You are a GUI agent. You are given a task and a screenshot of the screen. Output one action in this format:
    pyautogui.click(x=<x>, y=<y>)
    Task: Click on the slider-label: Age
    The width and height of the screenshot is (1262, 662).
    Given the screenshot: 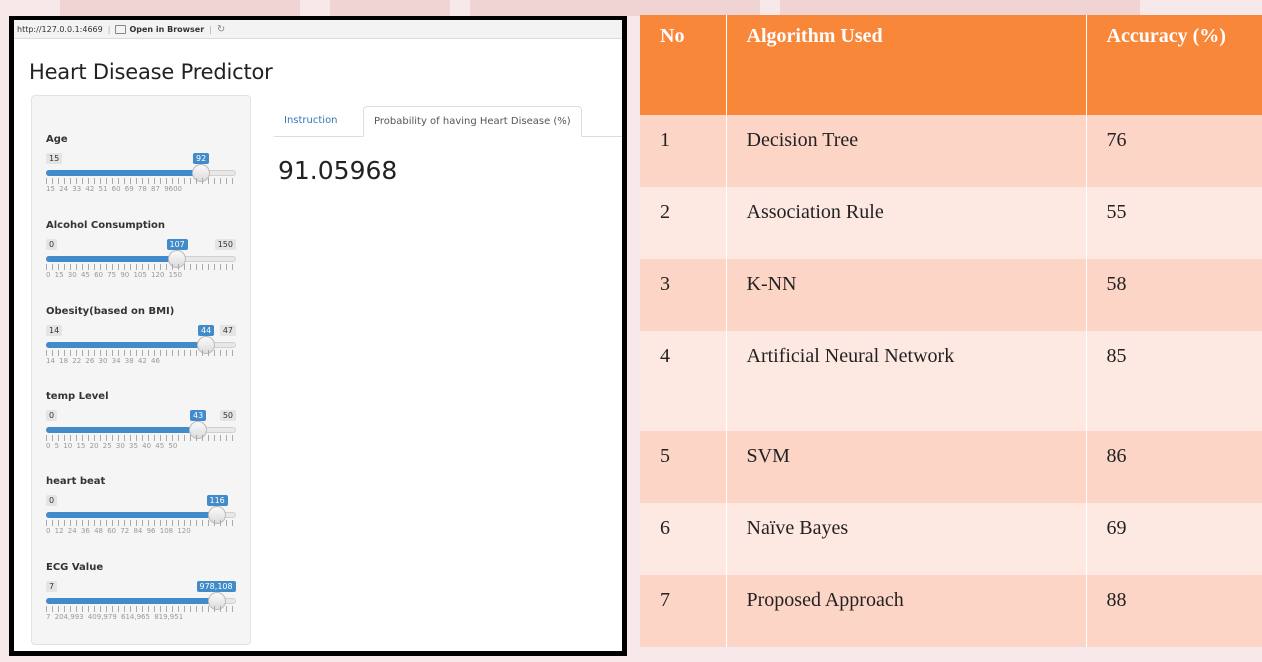 What is the action you would take?
    pyautogui.click(x=57, y=139)
    